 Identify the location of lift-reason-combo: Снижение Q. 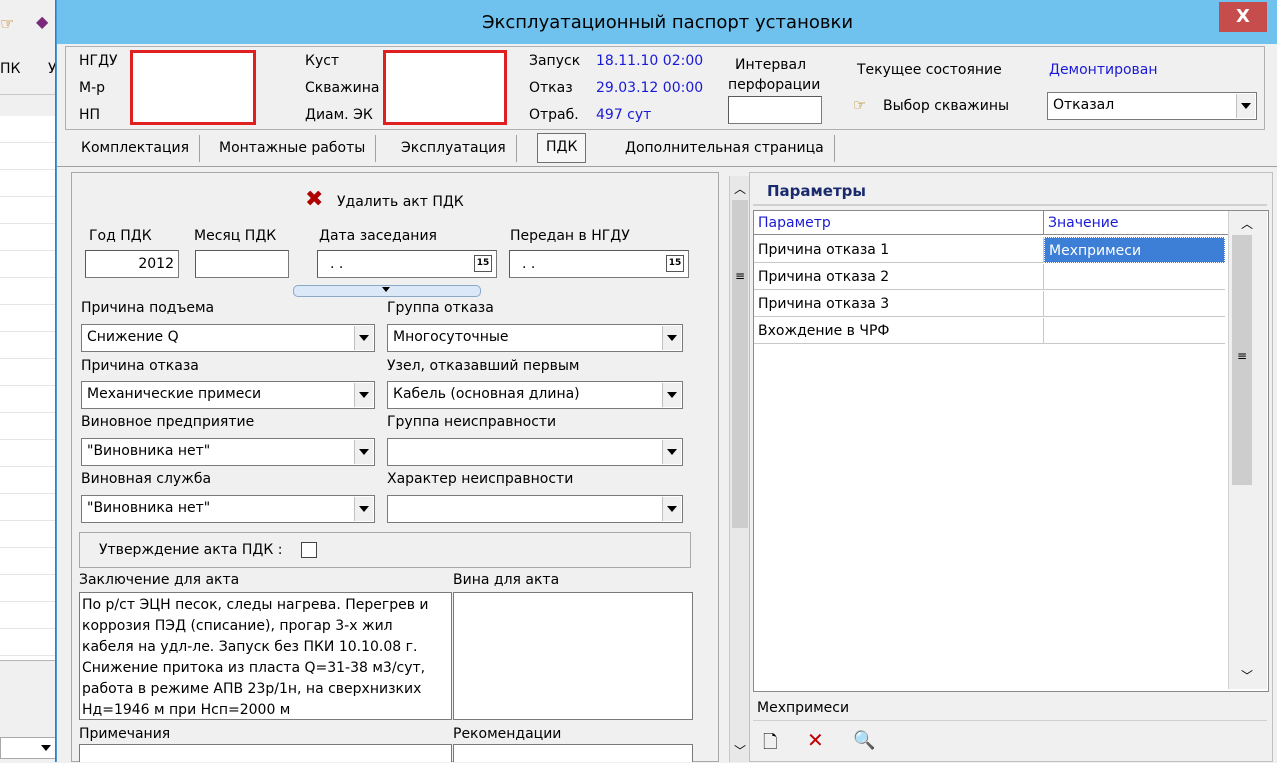
(228, 338).